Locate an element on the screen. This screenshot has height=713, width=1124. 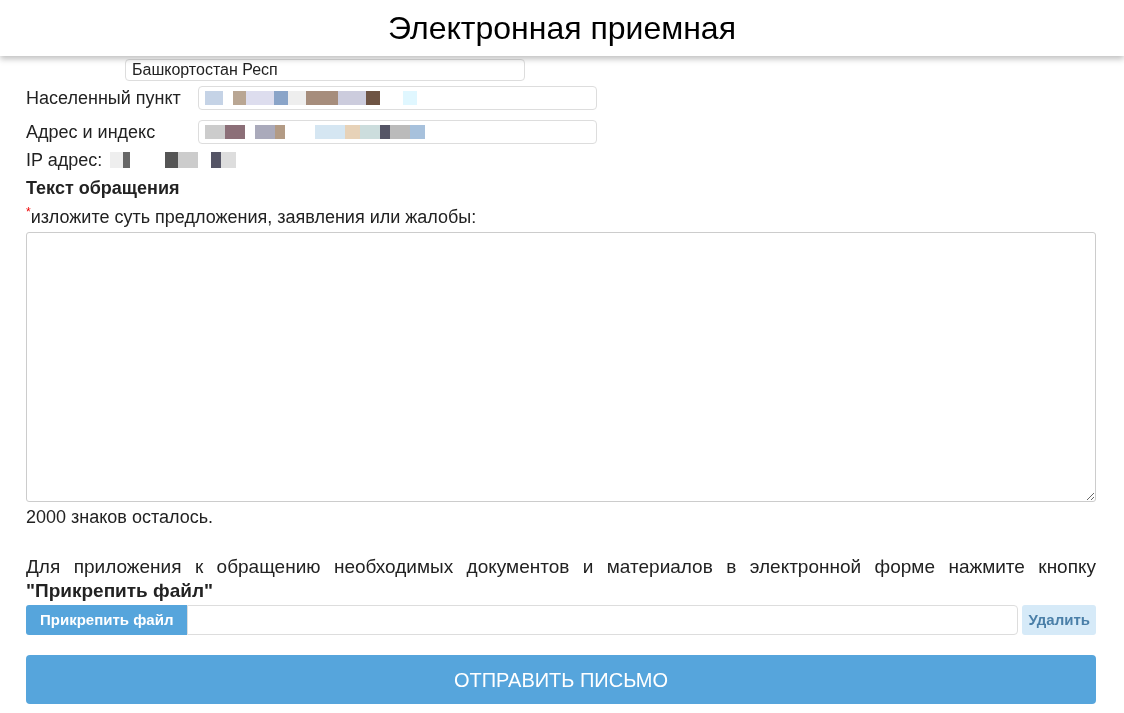
field-prompt: изложите суть предложения, заявления или жалобы: is located at coordinates (253, 217).